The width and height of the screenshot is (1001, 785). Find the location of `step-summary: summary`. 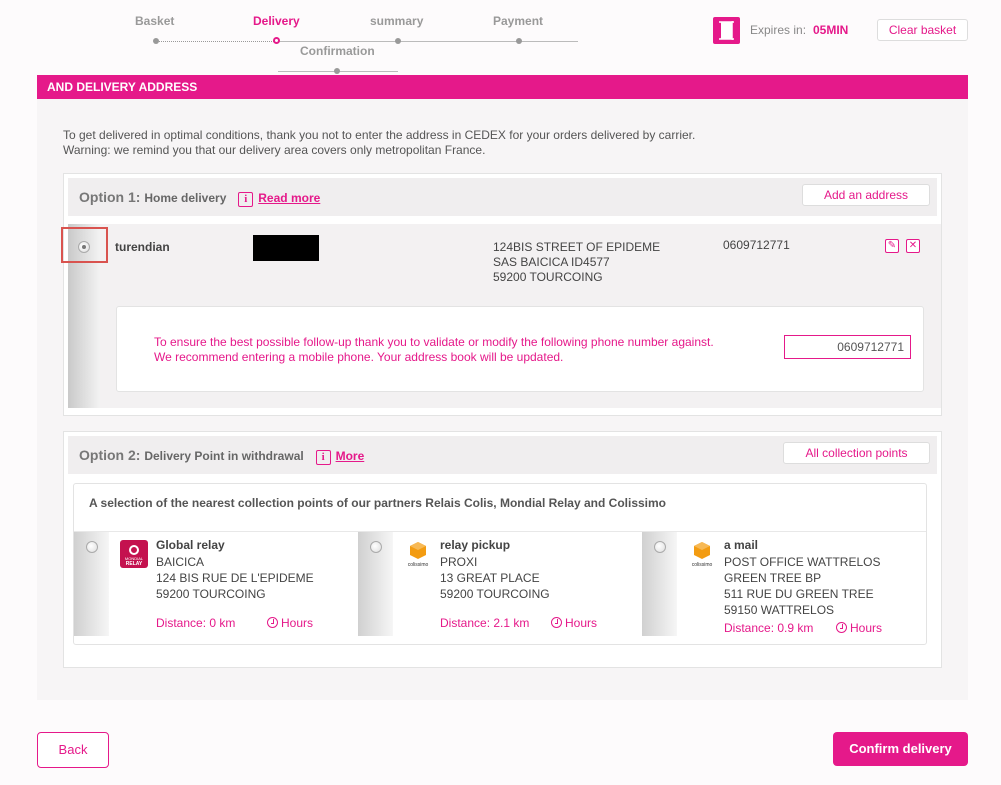

step-summary: summary is located at coordinates (397, 21).